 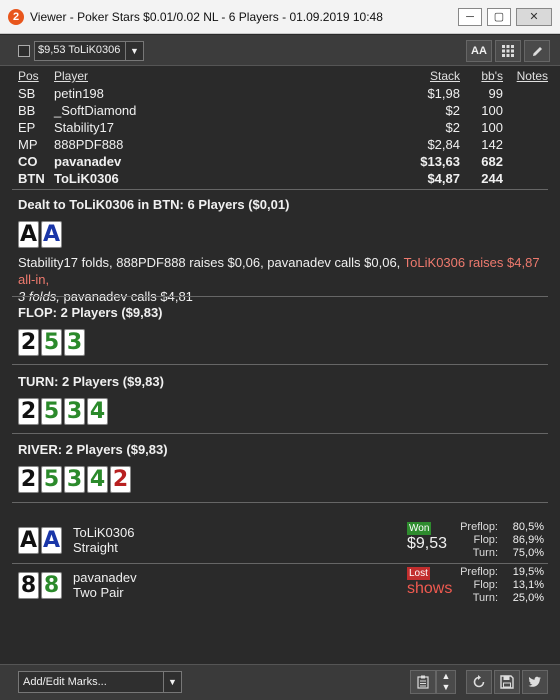 I want to click on river-title: RIVER: 2 Players ($9,83), so click(x=93, y=449).